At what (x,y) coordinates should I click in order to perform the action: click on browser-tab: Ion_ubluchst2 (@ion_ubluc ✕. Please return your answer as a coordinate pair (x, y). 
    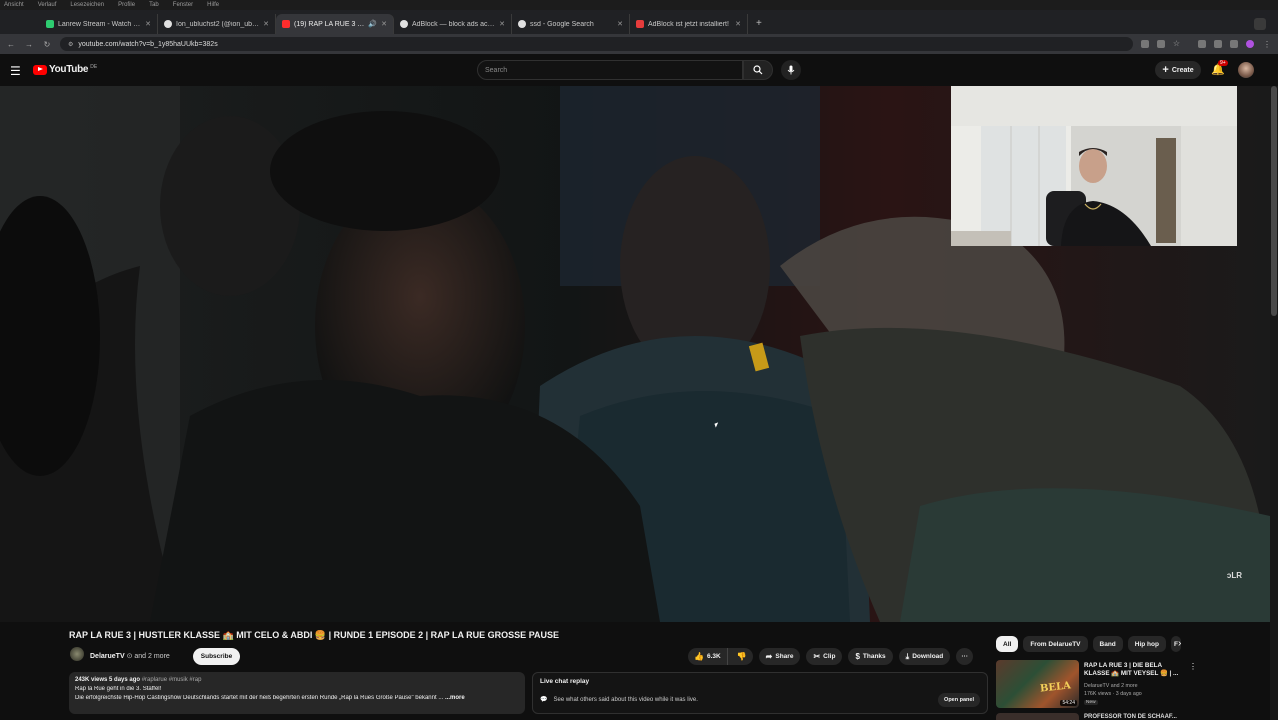
    Looking at the image, I should click on (217, 24).